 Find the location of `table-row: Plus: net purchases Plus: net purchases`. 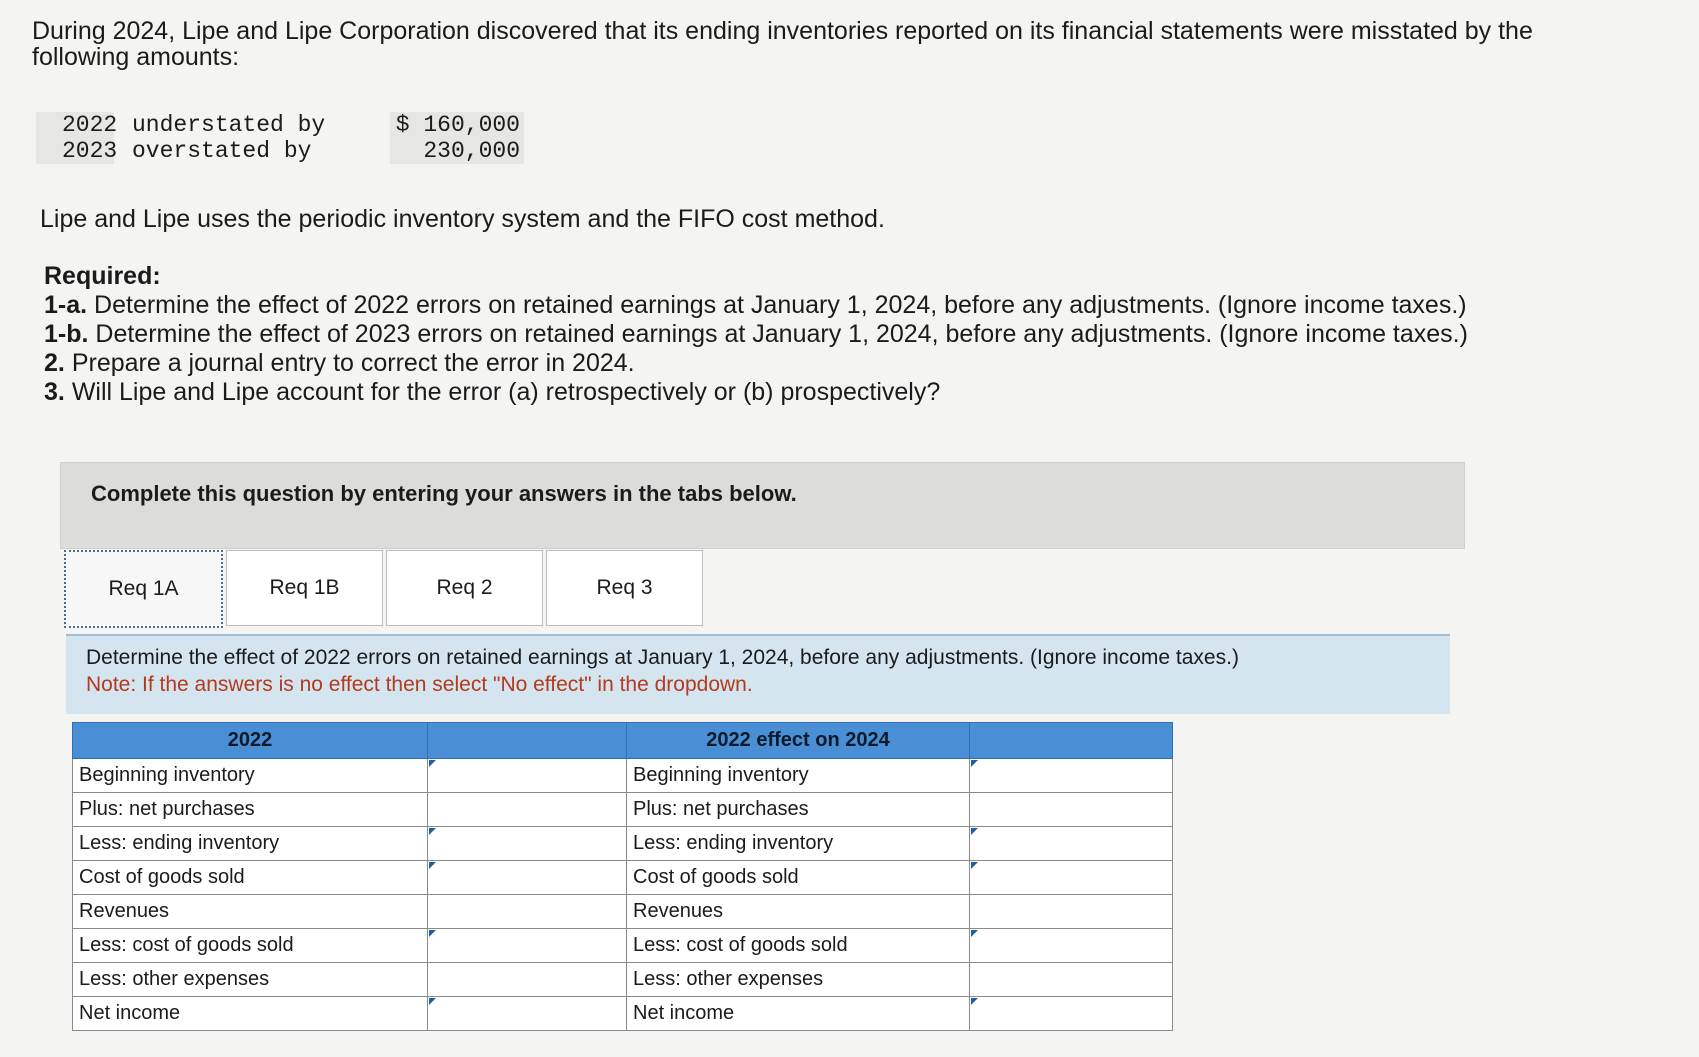

table-row: Plus: net purchases Plus: net purchases is located at coordinates (622, 809).